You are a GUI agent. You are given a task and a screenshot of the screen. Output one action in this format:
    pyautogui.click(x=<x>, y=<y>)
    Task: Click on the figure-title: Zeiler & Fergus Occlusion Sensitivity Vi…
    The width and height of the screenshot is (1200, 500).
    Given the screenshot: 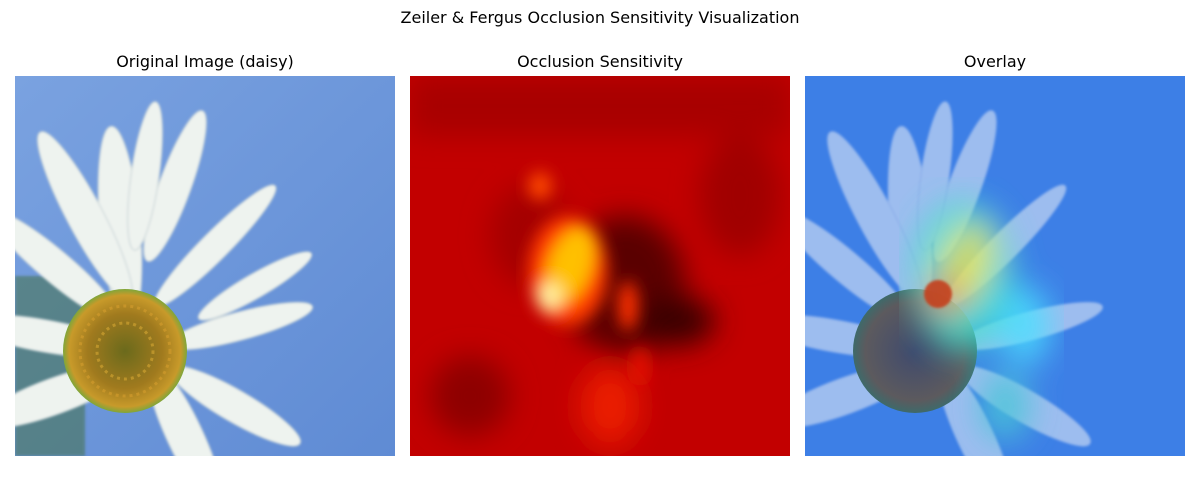 What is the action you would take?
    pyautogui.click(x=600, y=17)
    